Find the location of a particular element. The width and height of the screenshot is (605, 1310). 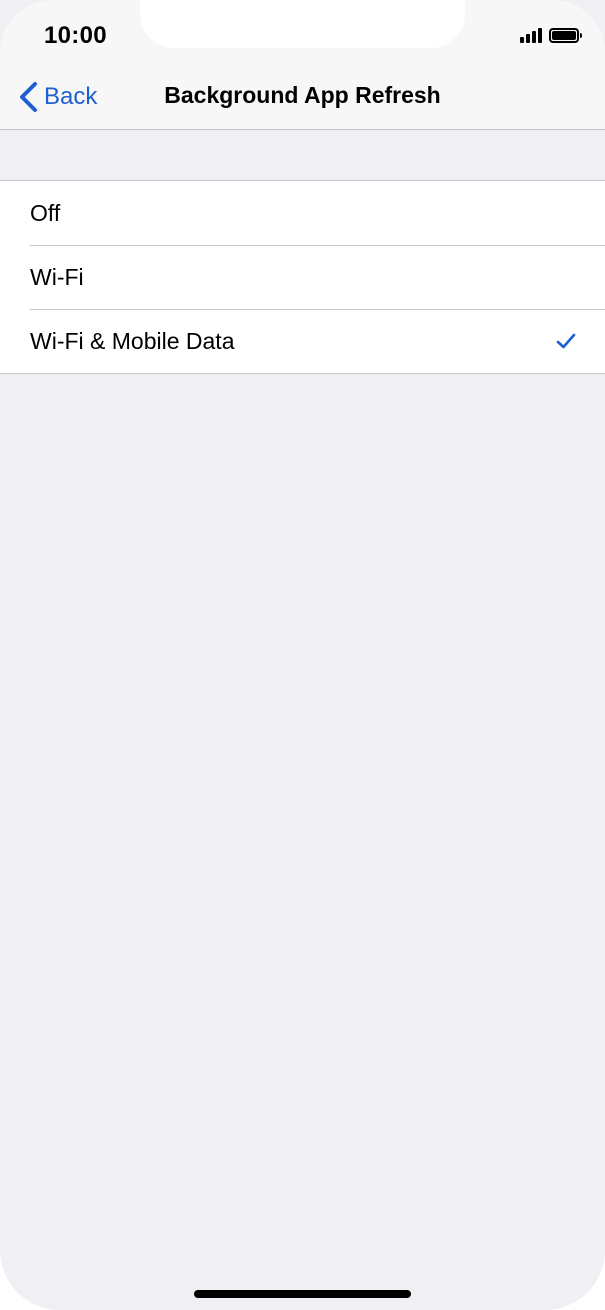

top-bar: 10:00 Back Background App Refresh is located at coordinates (302, 65).